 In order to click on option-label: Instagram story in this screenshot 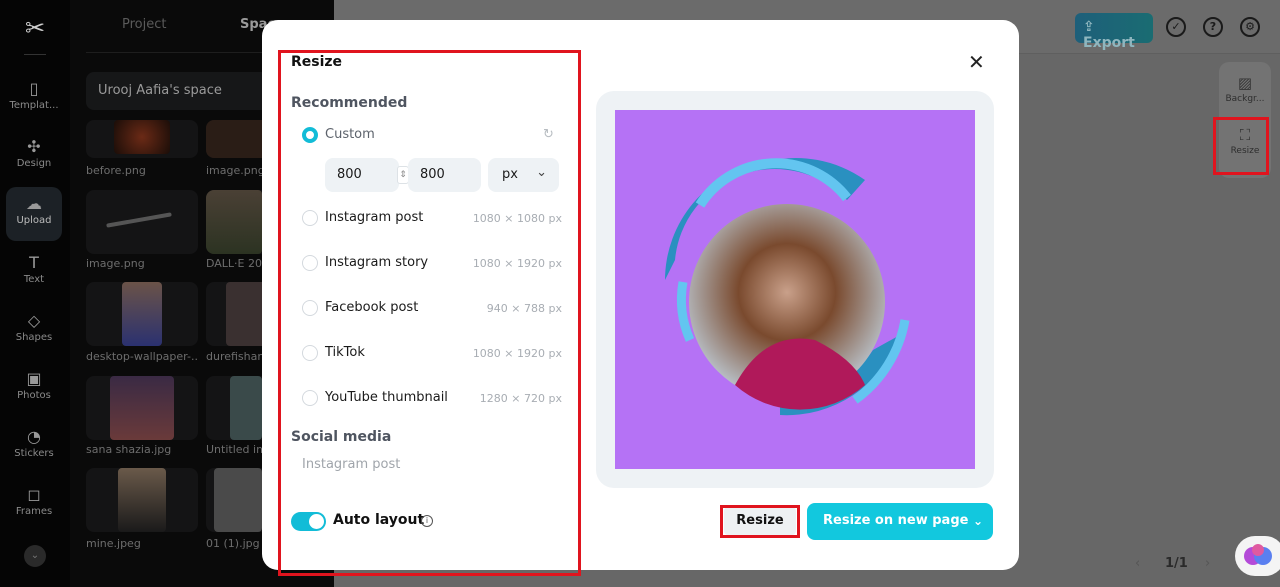, I will do `click(376, 262)`.